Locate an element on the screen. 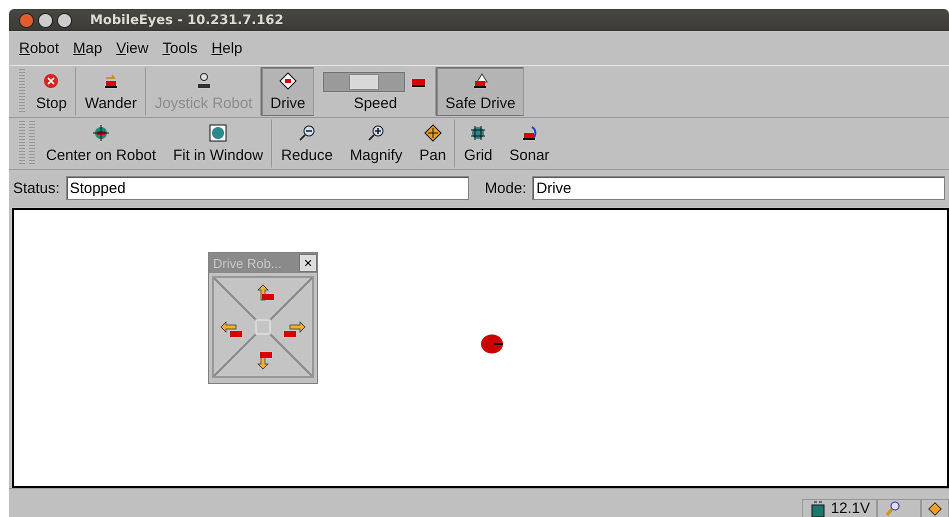 The image size is (949, 517). stop-icon is located at coordinates (51, 81).